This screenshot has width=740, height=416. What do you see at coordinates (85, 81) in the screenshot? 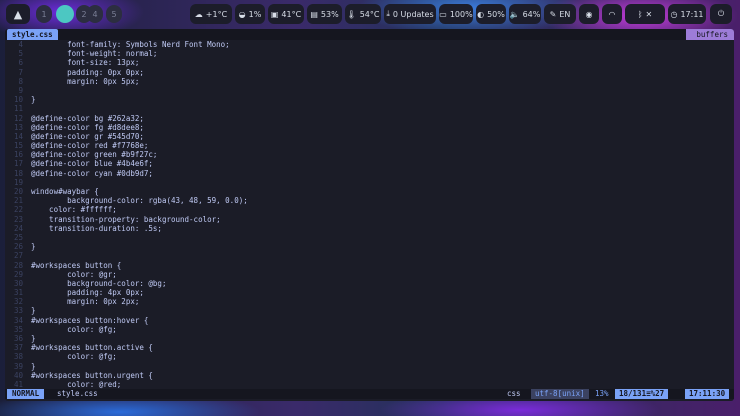
I see `line-text: margin: 0px 5px;` at bounding box center [85, 81].